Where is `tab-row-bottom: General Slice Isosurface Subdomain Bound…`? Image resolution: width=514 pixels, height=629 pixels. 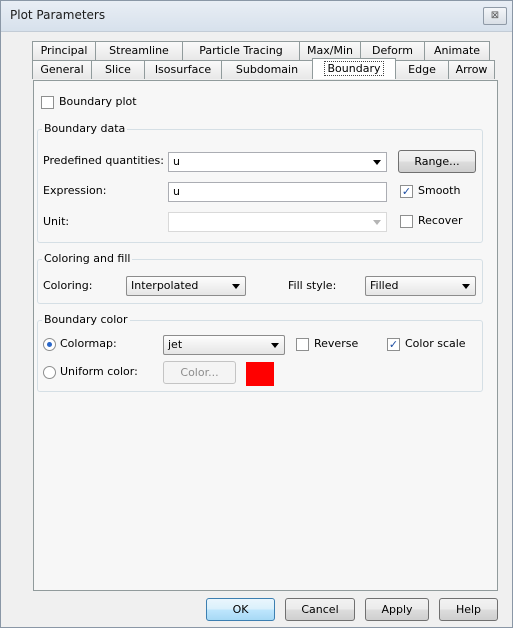
tab-row-bottom: General Slice Isosurface Subdomain Bound… is located at coordinates (263, 68).